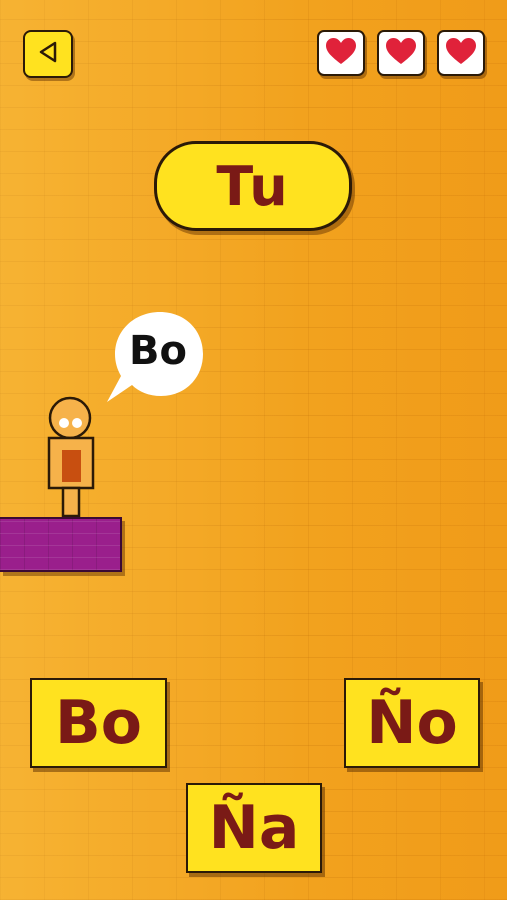  Describe the element at coordinates (71, 457) in the screenshot. I see `player-character` at that location.